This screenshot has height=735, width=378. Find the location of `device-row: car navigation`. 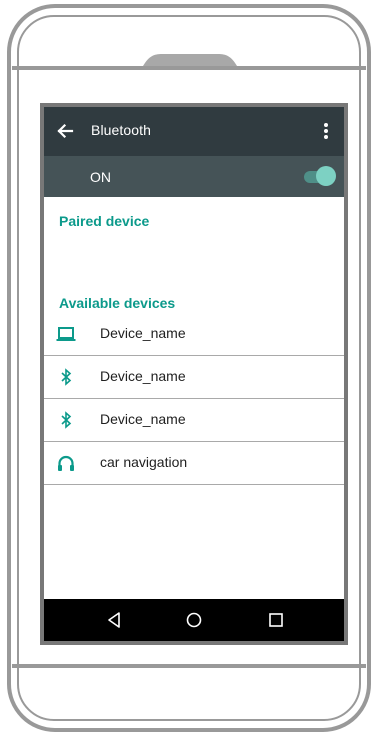

device-row: car navigation is located at coordinates (194, 463).